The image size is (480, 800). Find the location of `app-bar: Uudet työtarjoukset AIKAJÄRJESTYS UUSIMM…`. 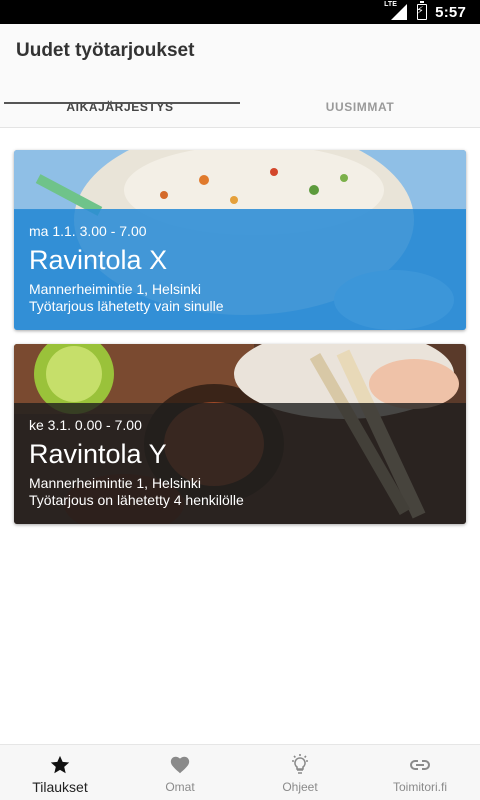

app-bar: Uudet työtarjoukset AIKAJÄRJESTYS UUSIMM… is located at coordinates (240, 76).